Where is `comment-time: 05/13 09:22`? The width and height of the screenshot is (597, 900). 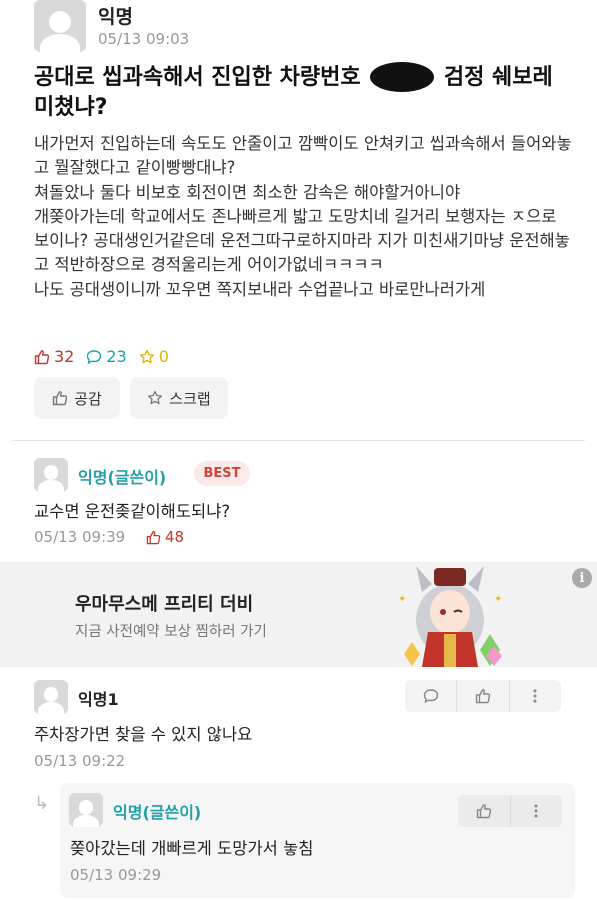 comment-time: 05/13 09:22 is located at coordinates (80, 761).